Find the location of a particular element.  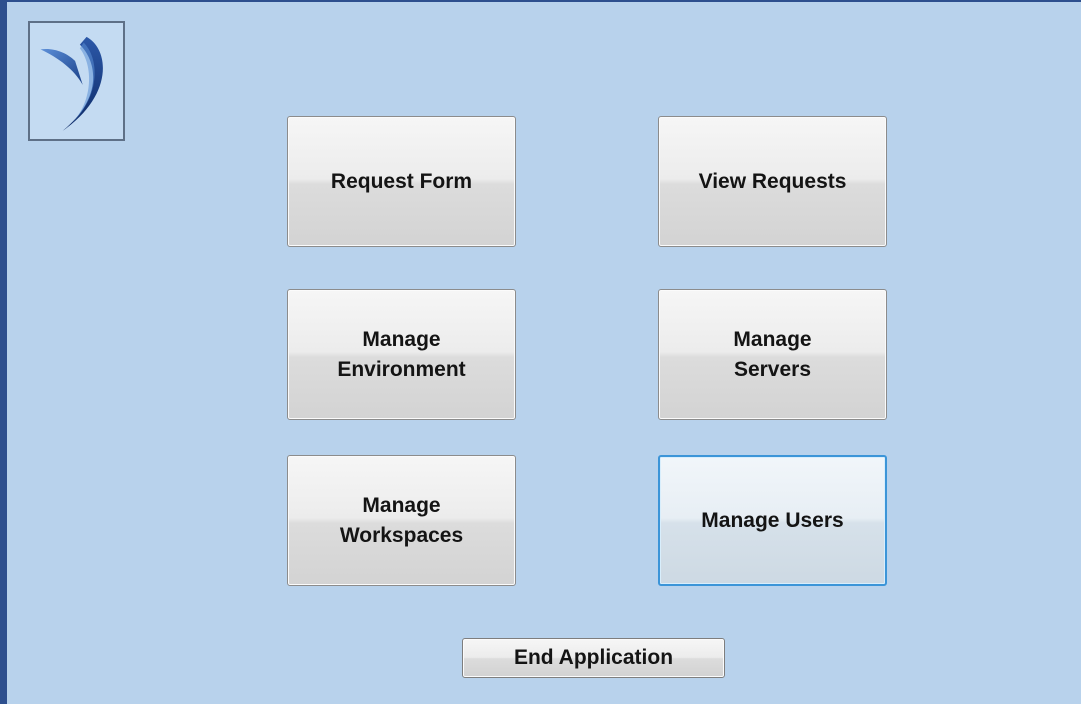

manage-environment-button: Manage Environment is located at coordinates (401, 354).